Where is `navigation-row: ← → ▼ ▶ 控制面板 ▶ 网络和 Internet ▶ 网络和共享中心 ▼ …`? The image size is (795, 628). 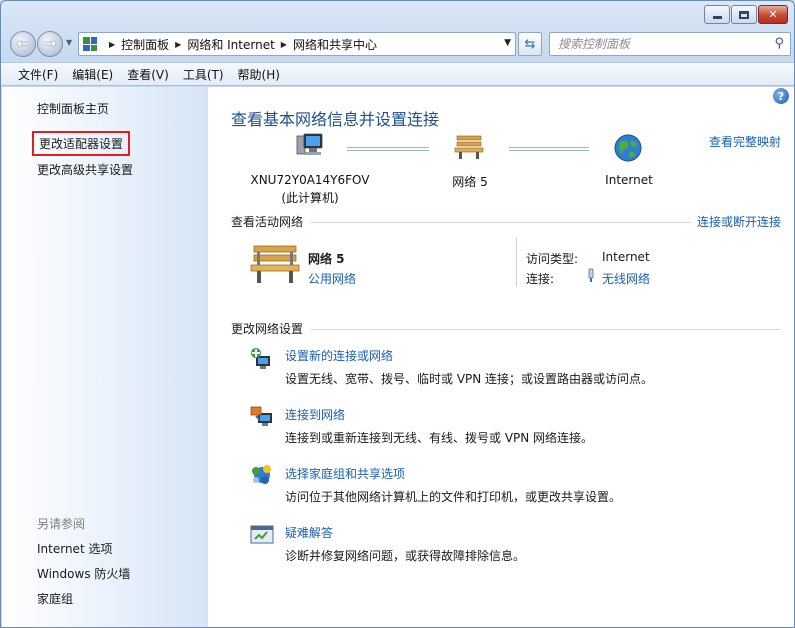
navigation-row: ← → ▼ ▶ 控制面板 ▶ 网络和 Internet ▶ 网络和共享中心 ▼ … is located at coordinates (397, 44).